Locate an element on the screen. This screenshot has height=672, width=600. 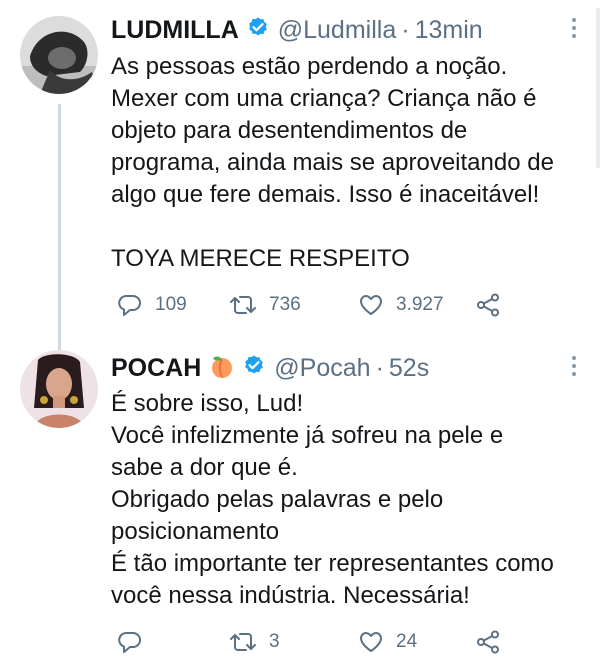
like-count: 24 is located at coordinates (407, 641).